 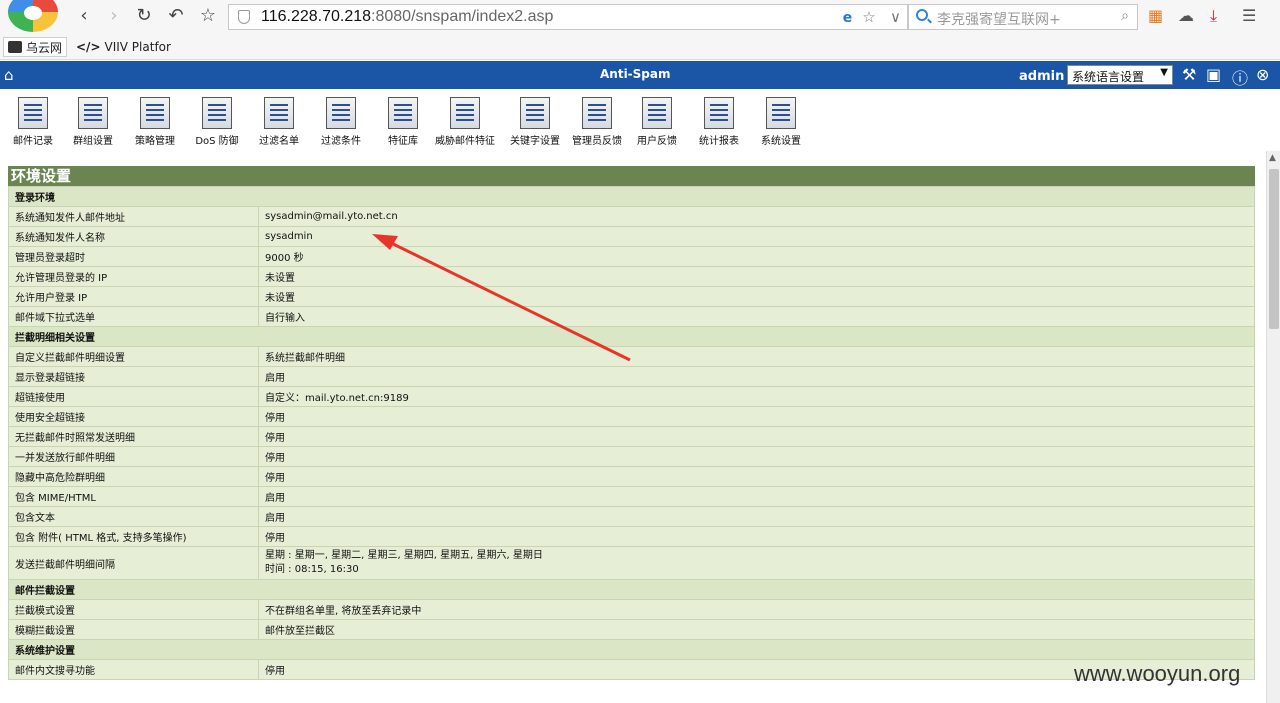 I want to click on setting-key: 包含文本, so click(x=133, y=516).